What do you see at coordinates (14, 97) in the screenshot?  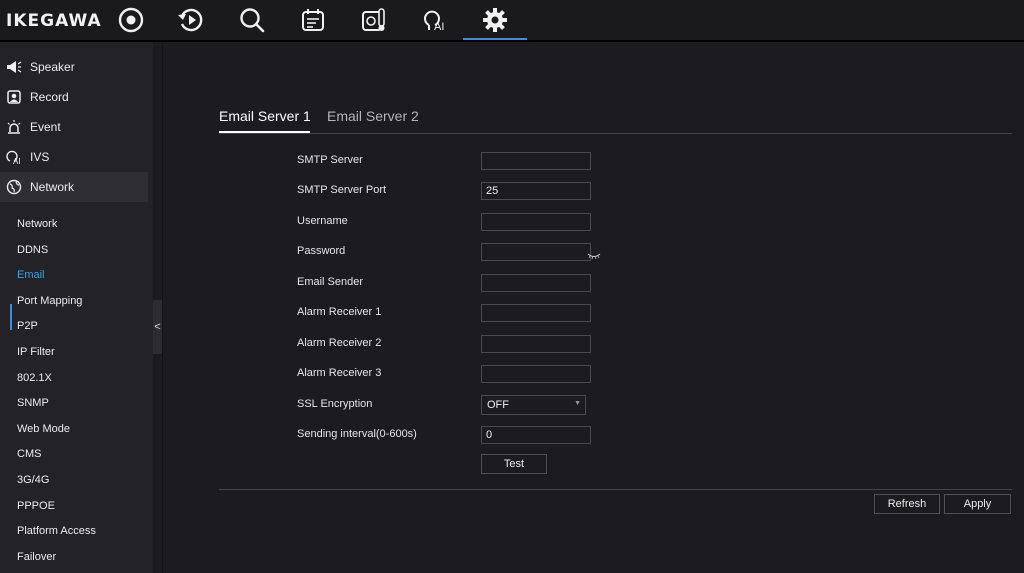 I see `record-icon` at bounding box center [14, 97].